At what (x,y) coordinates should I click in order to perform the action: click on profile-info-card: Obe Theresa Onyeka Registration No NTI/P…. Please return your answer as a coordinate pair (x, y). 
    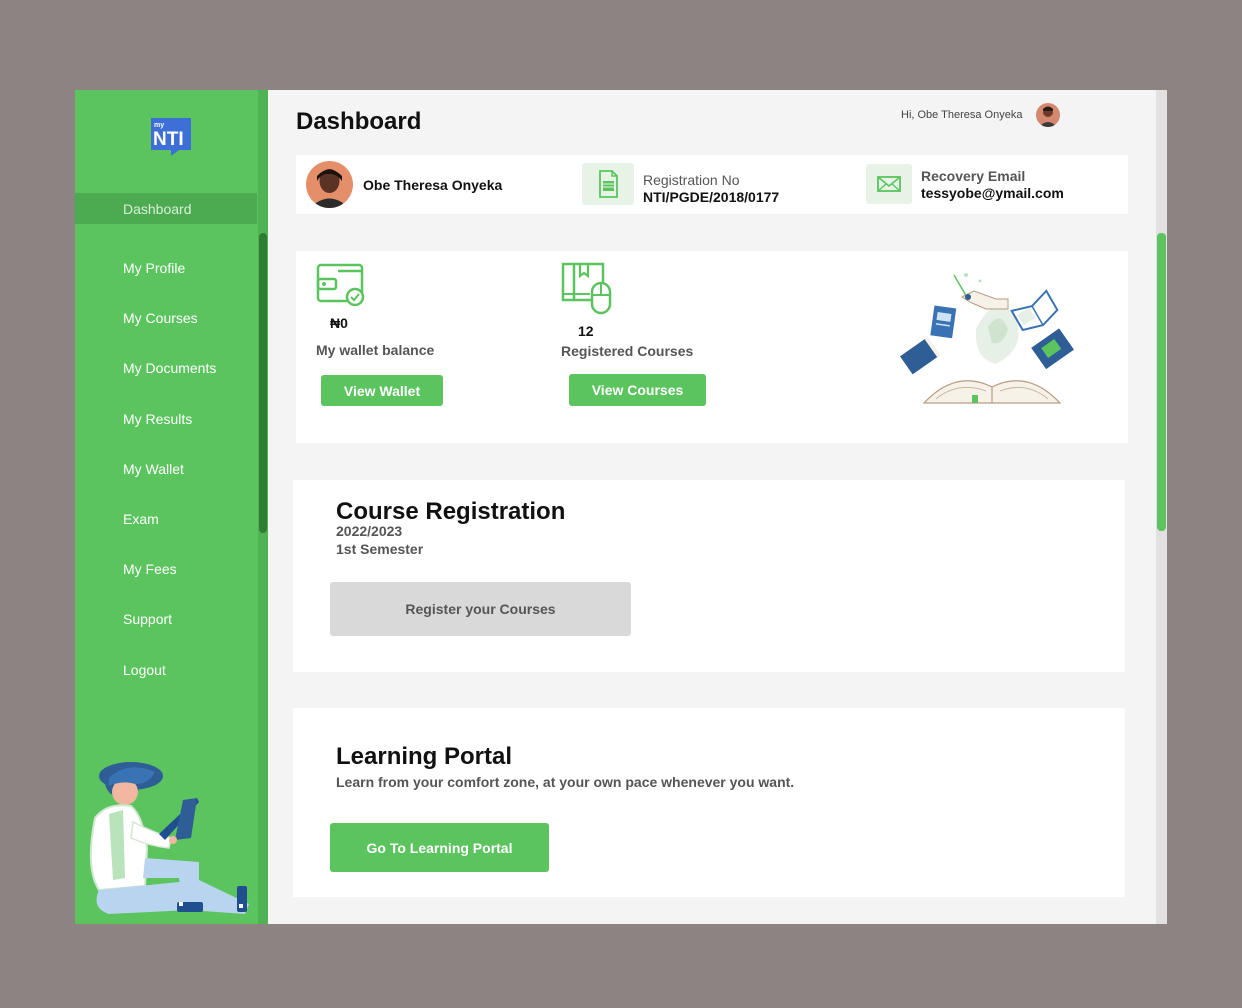
    Looking at the image, I should click on (712, 184).